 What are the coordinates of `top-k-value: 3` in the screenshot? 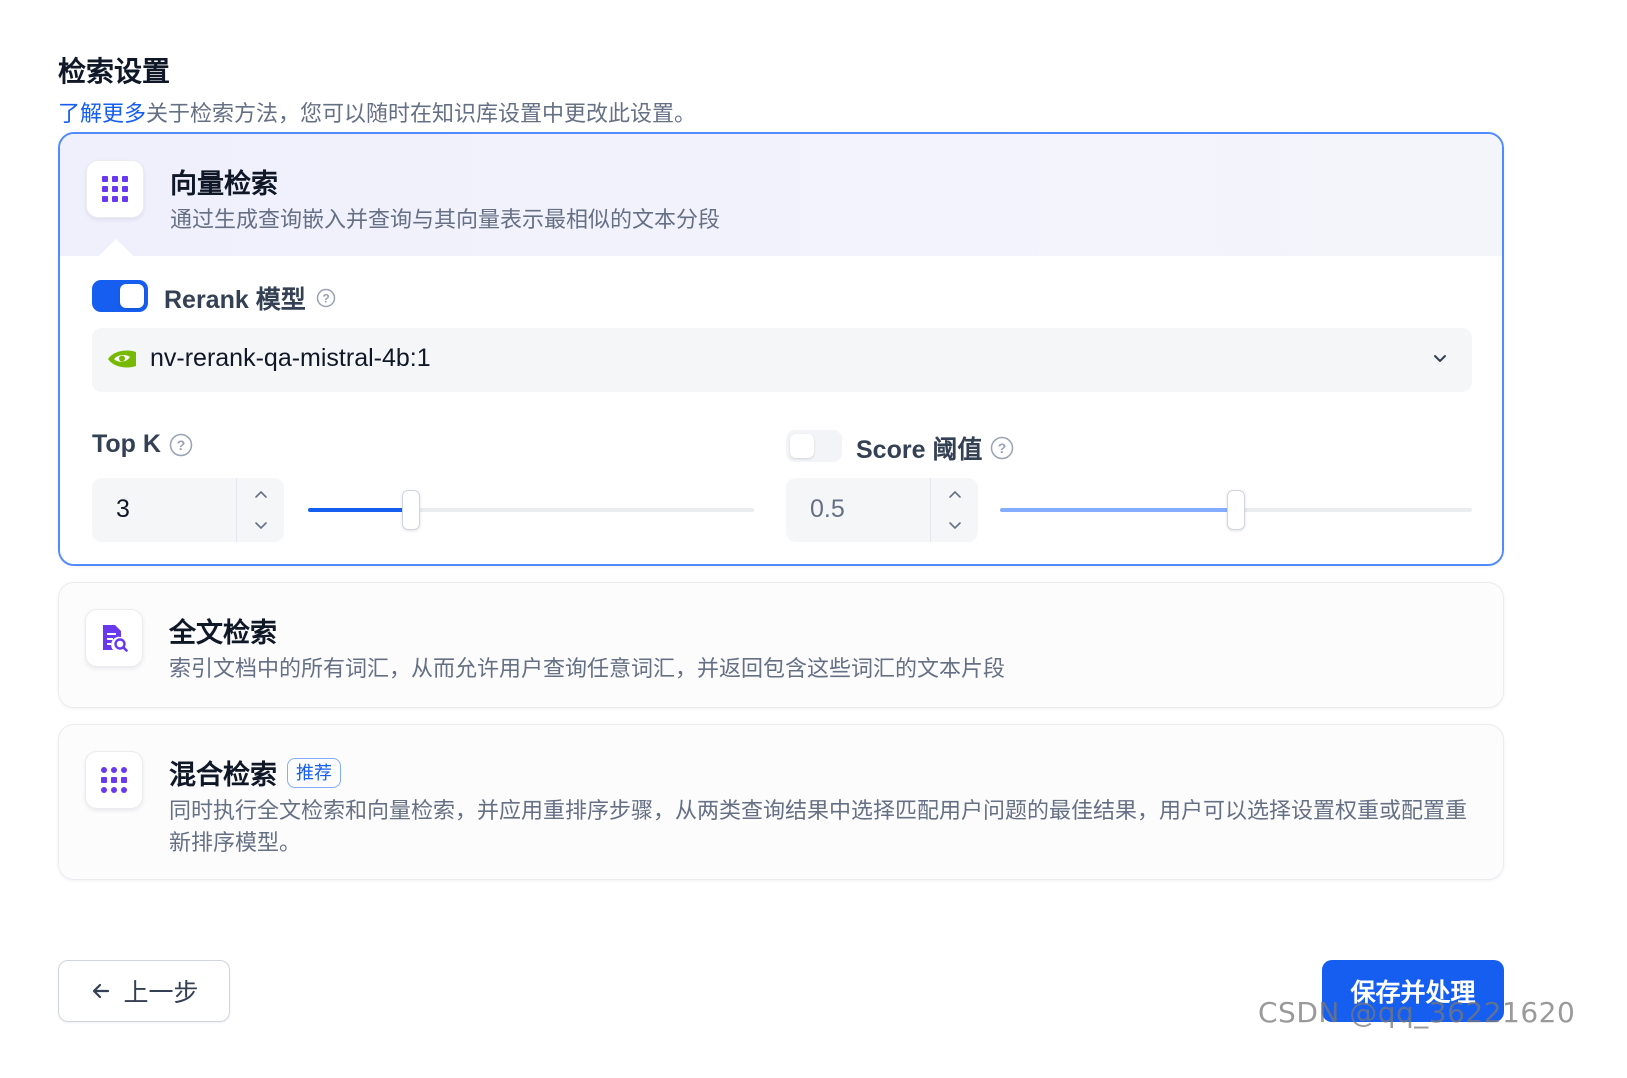 It's located at (123, 509).